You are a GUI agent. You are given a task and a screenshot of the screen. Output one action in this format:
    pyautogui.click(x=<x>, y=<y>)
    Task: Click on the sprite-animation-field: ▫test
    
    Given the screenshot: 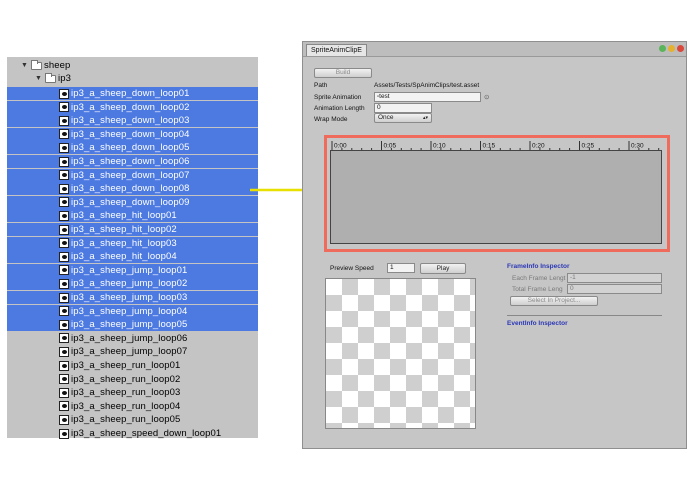 What is the action you would take?
    pyautogui.click(x=427, y=97)
    